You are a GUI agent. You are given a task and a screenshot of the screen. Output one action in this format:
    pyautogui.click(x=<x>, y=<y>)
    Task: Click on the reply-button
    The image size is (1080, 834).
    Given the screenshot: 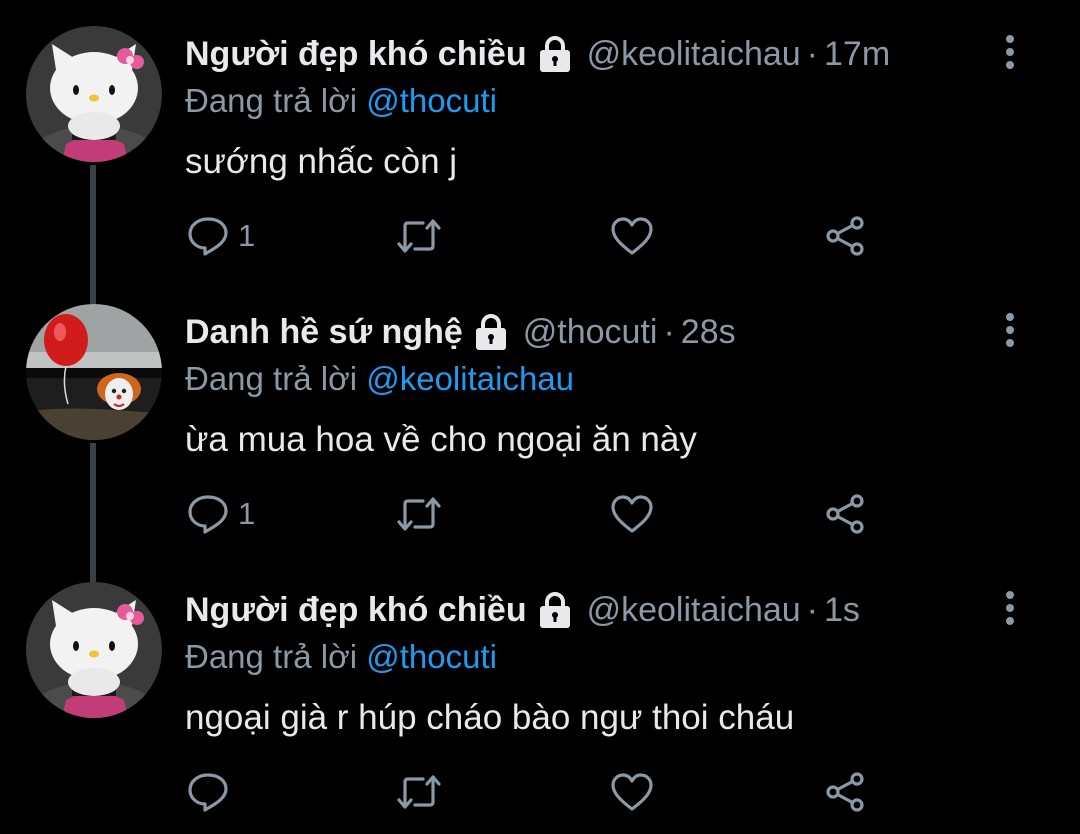 What is the action you would take?
    pyautogui.click(x=212, y=792)
    